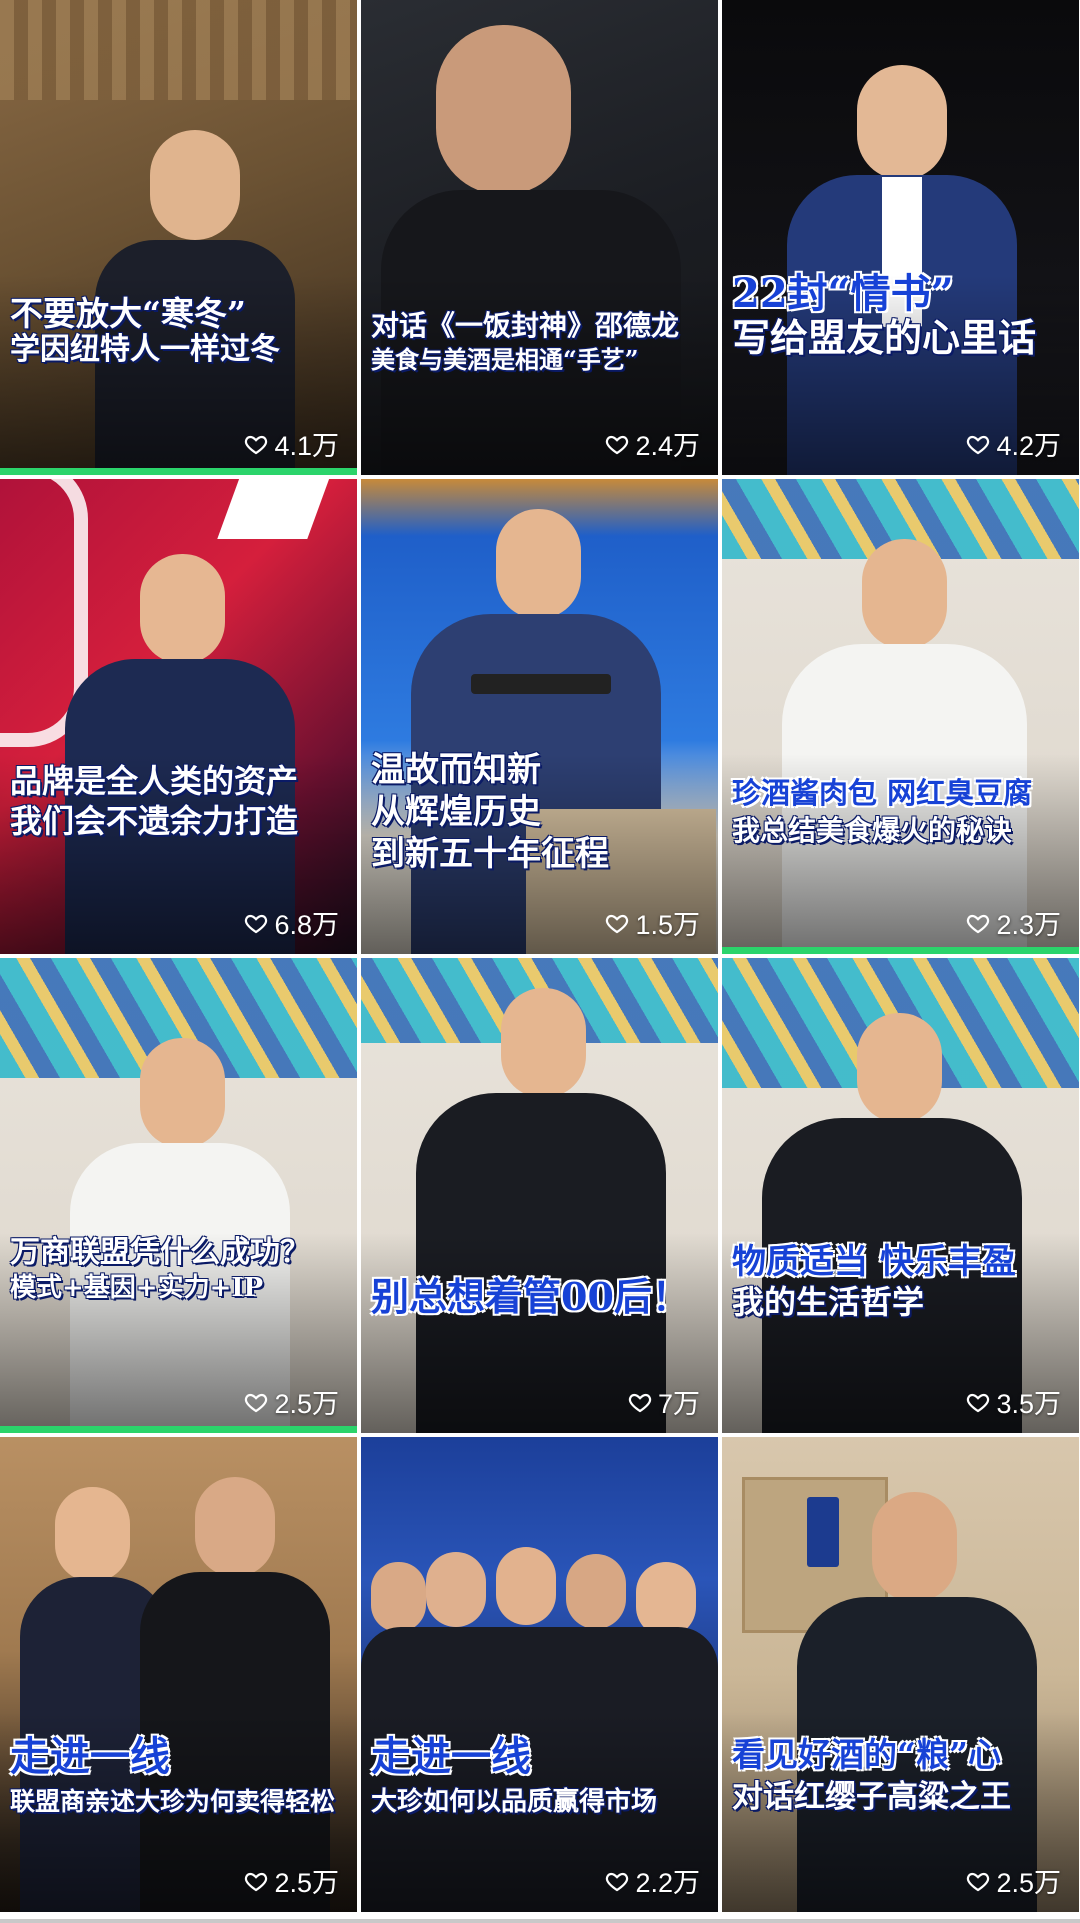  I want to click on like-count: 2.2万, so click(652, 1880).